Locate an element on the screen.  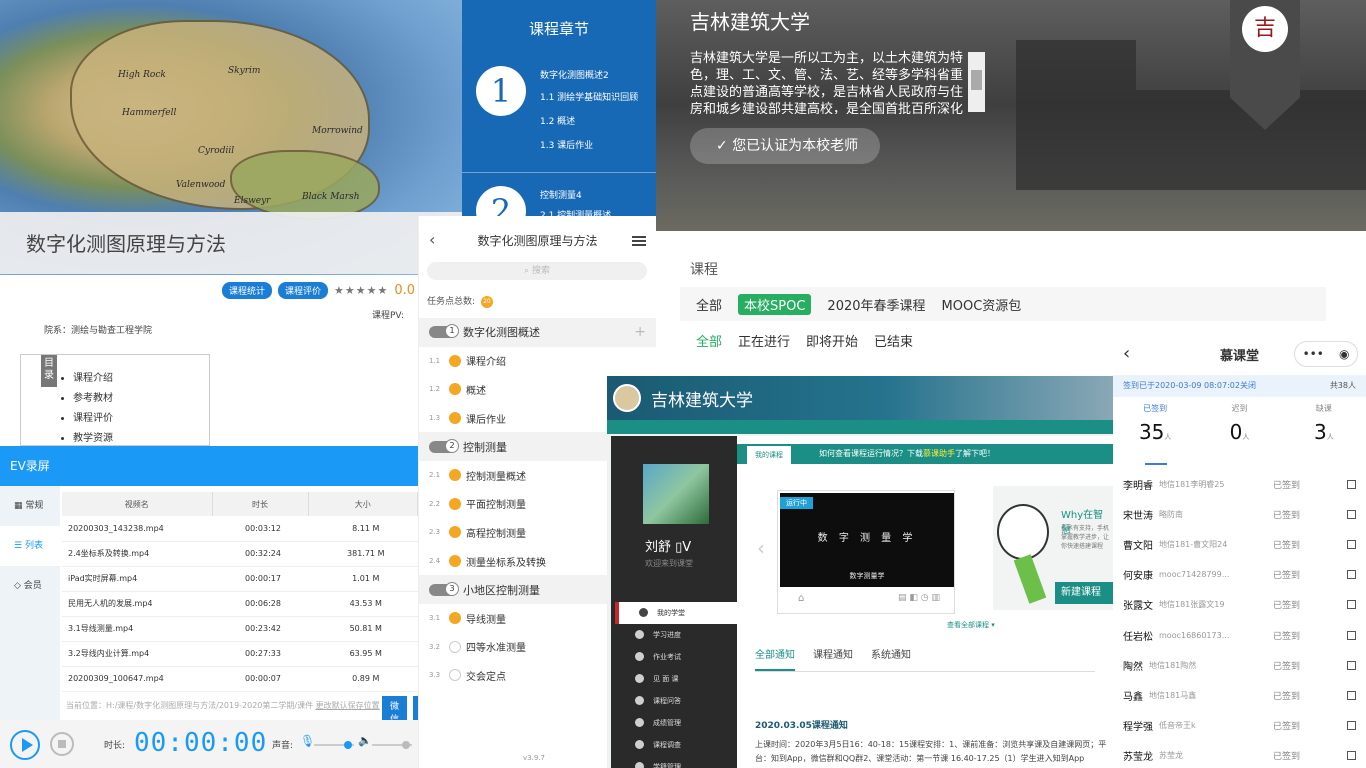
course-stats-button: 课程统计 is located at coordinates (247, 290).